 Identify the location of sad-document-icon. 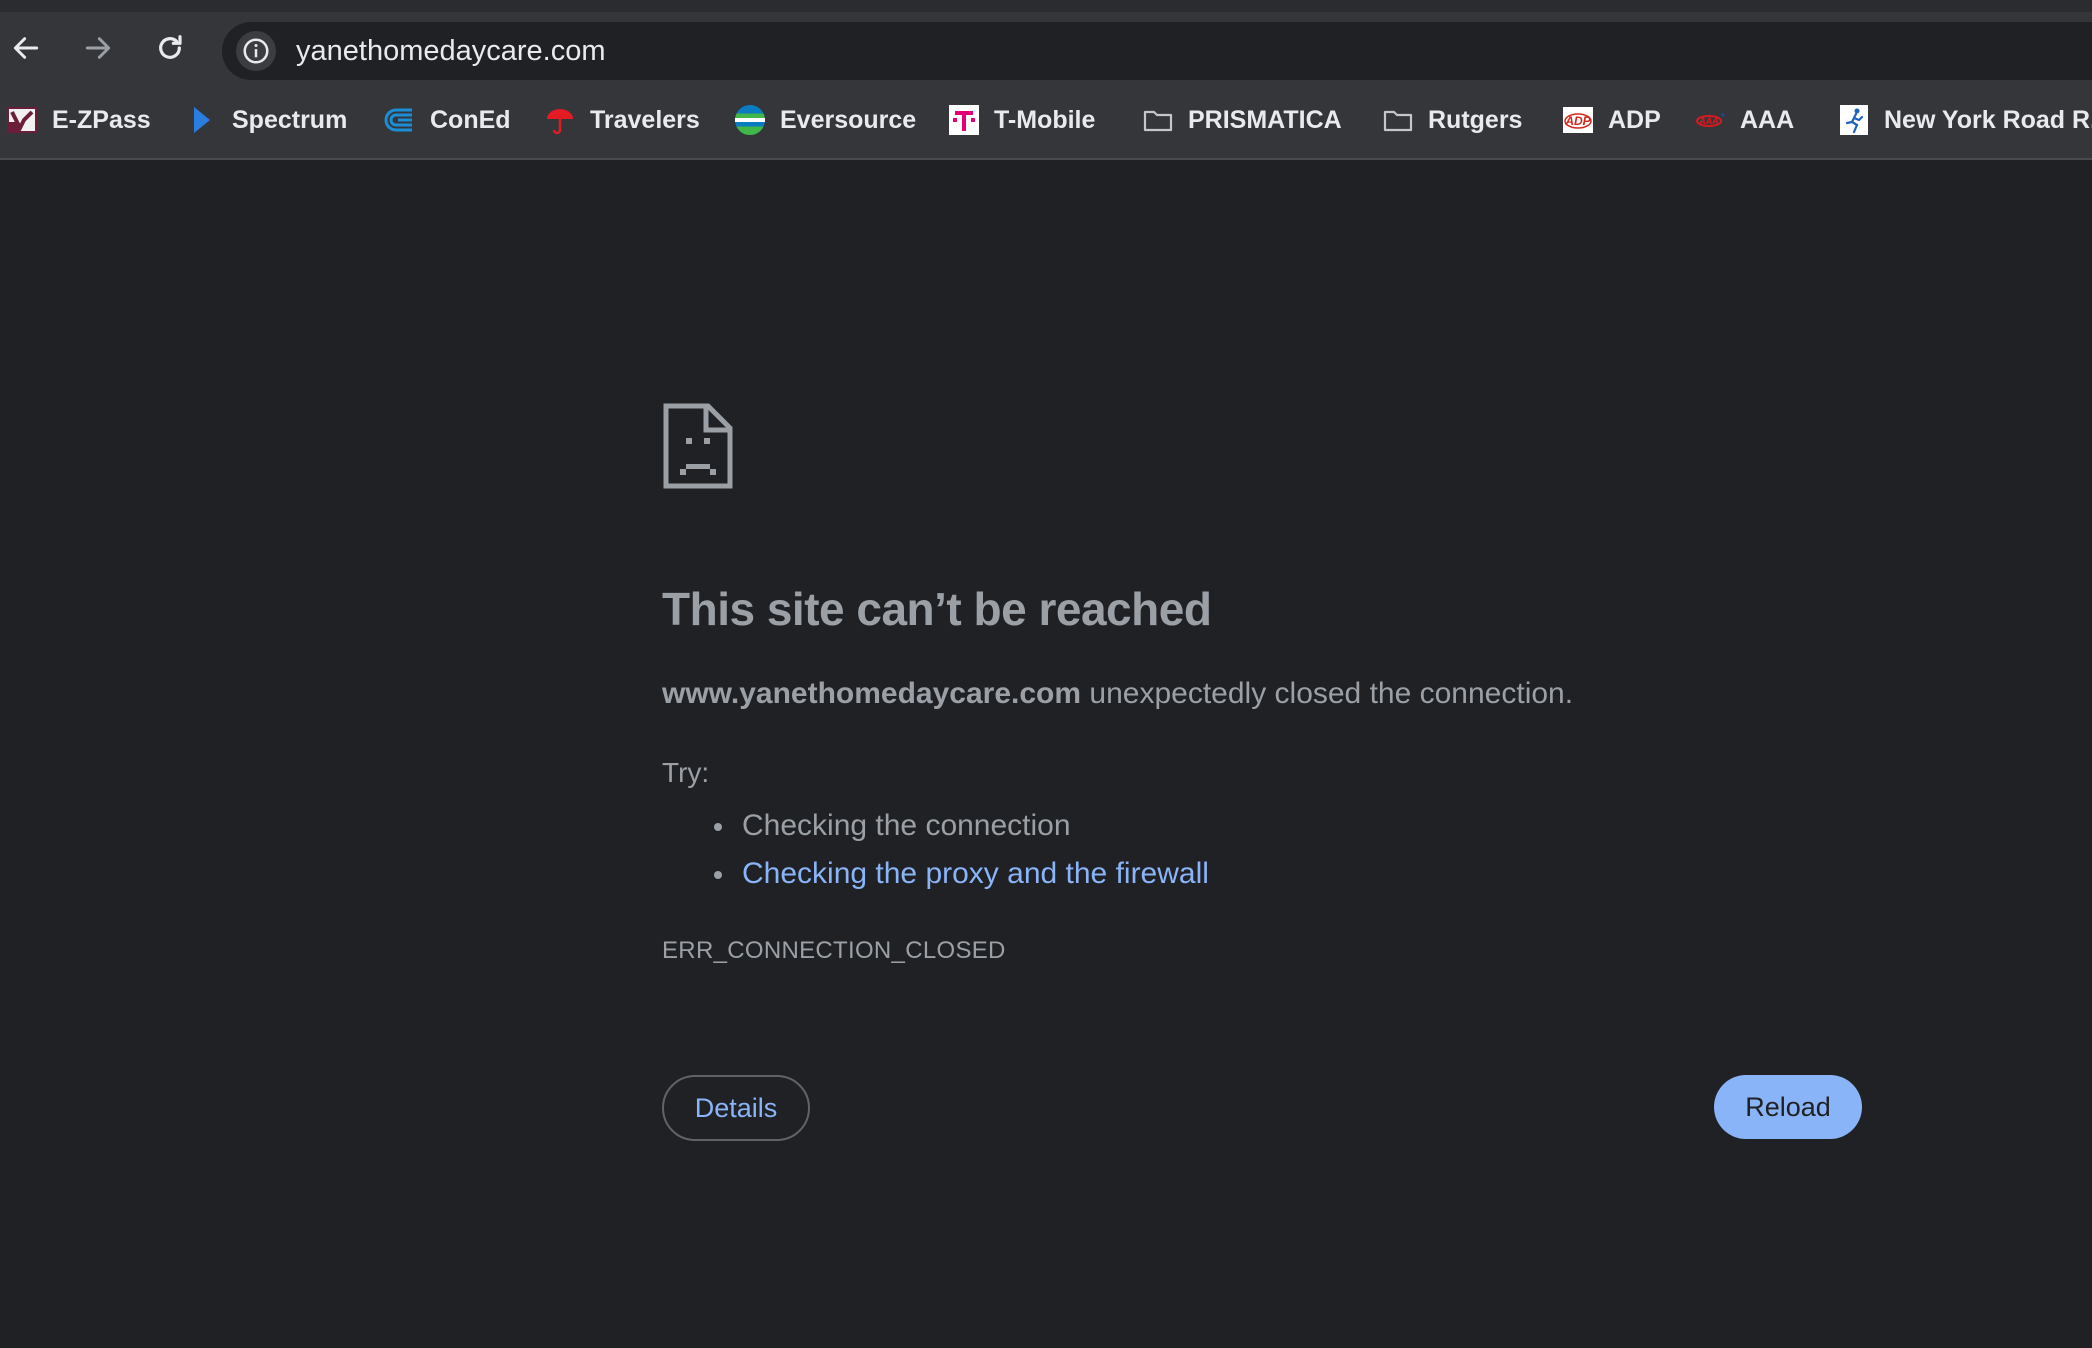
(698, 446).